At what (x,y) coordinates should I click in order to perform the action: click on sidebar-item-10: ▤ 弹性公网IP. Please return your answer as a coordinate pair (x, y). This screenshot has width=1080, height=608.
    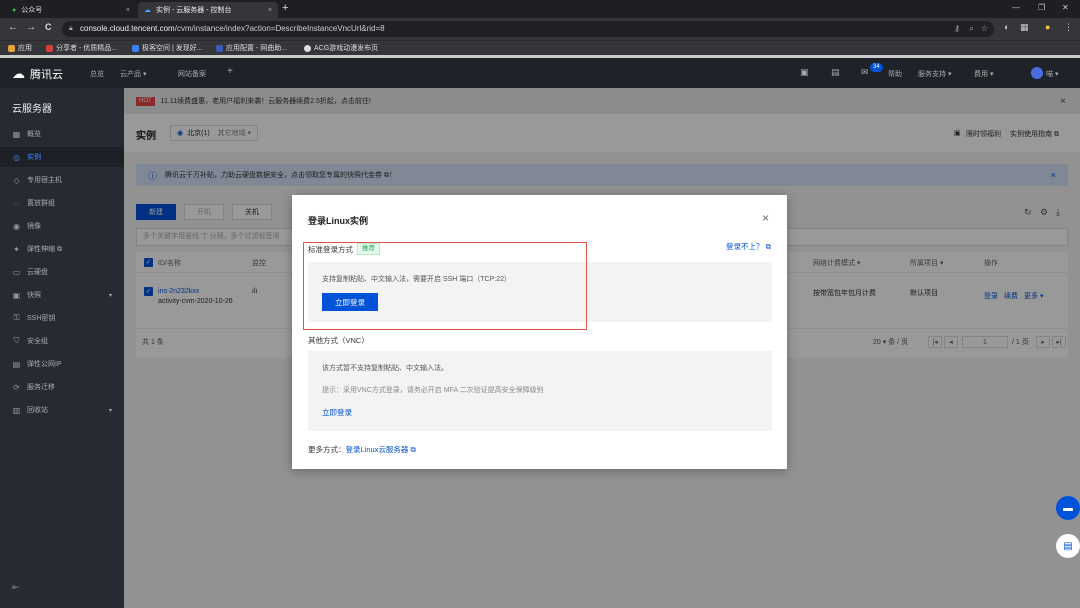
    Looking at the image, I should click on (62, 364).